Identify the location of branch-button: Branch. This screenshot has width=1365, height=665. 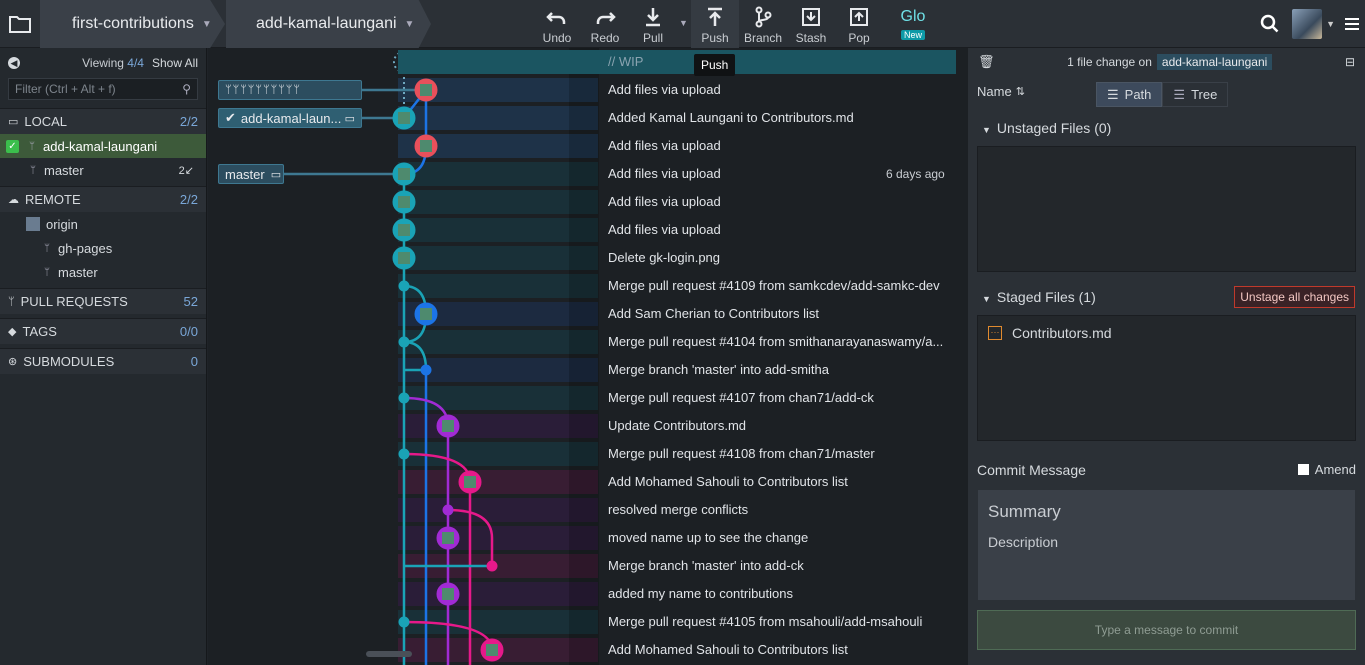
(763, 24).